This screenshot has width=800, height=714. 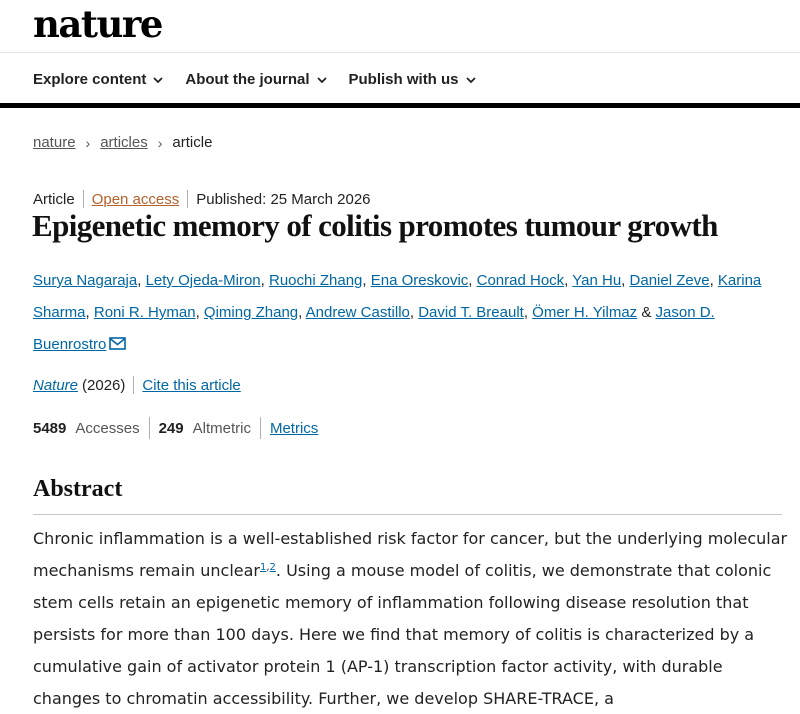 What do you see at coordinates (670, 280) in the screenshot?
I see `author-link: Daniel Zeve` at bounding box center [670, 280].